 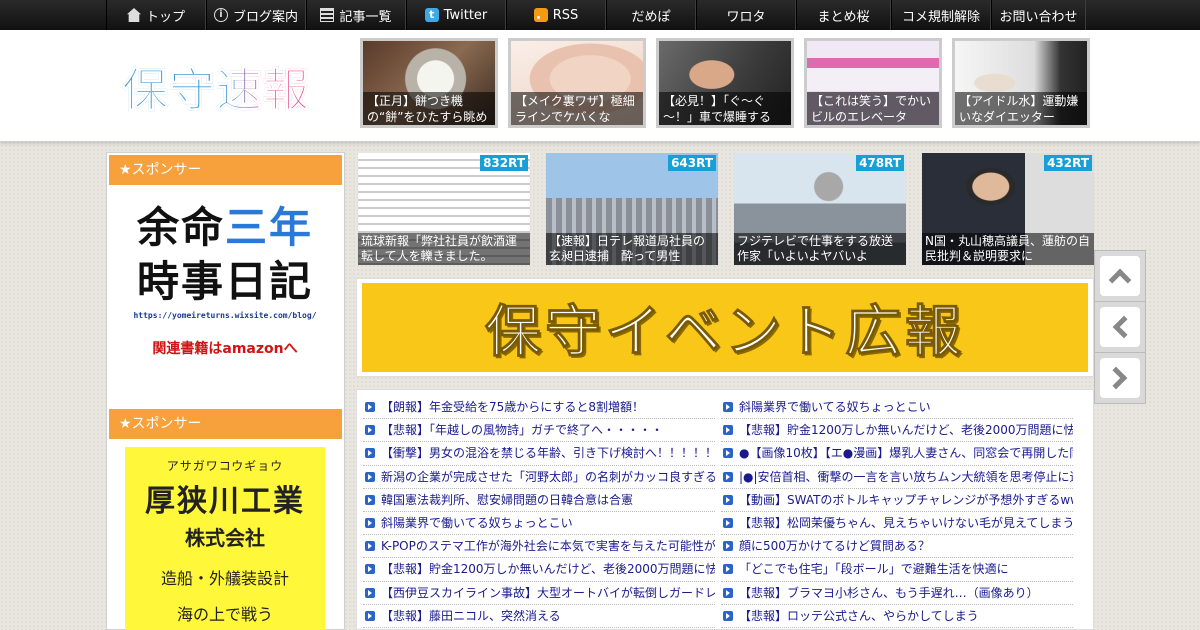 I want to click on nav-comment-unblock: コメ規制解除, so click(x=941, y=15).